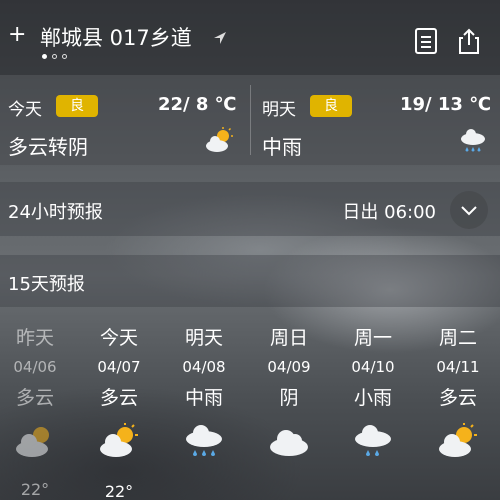 The image size is (500, 500). I want to click on forecast-date: 04/11, so click(458, 367).